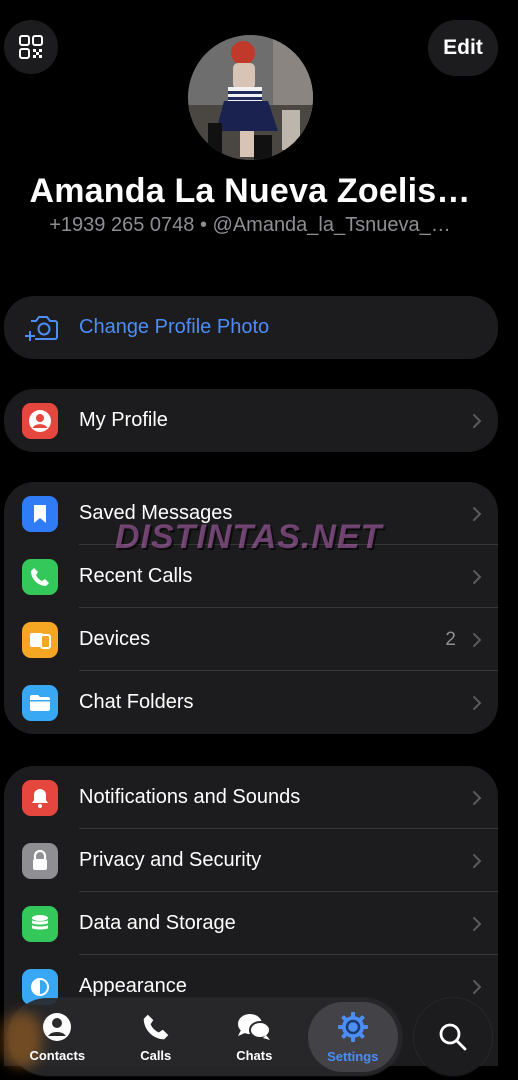  What do you see at coordinates (450, 639) in the screenshot?
I see `devices-count: 2` at bounding box center [450, 639].